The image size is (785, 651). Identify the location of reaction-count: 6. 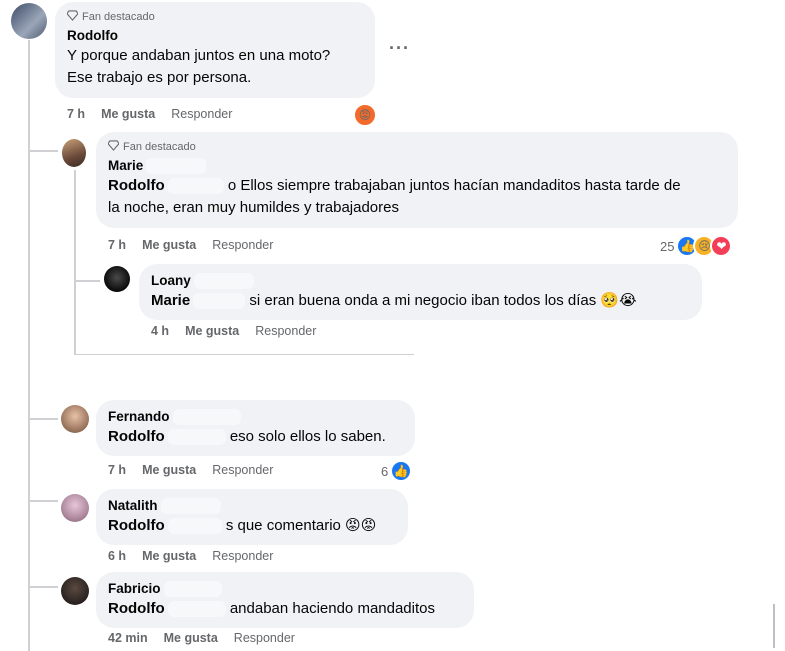
(385, 471).